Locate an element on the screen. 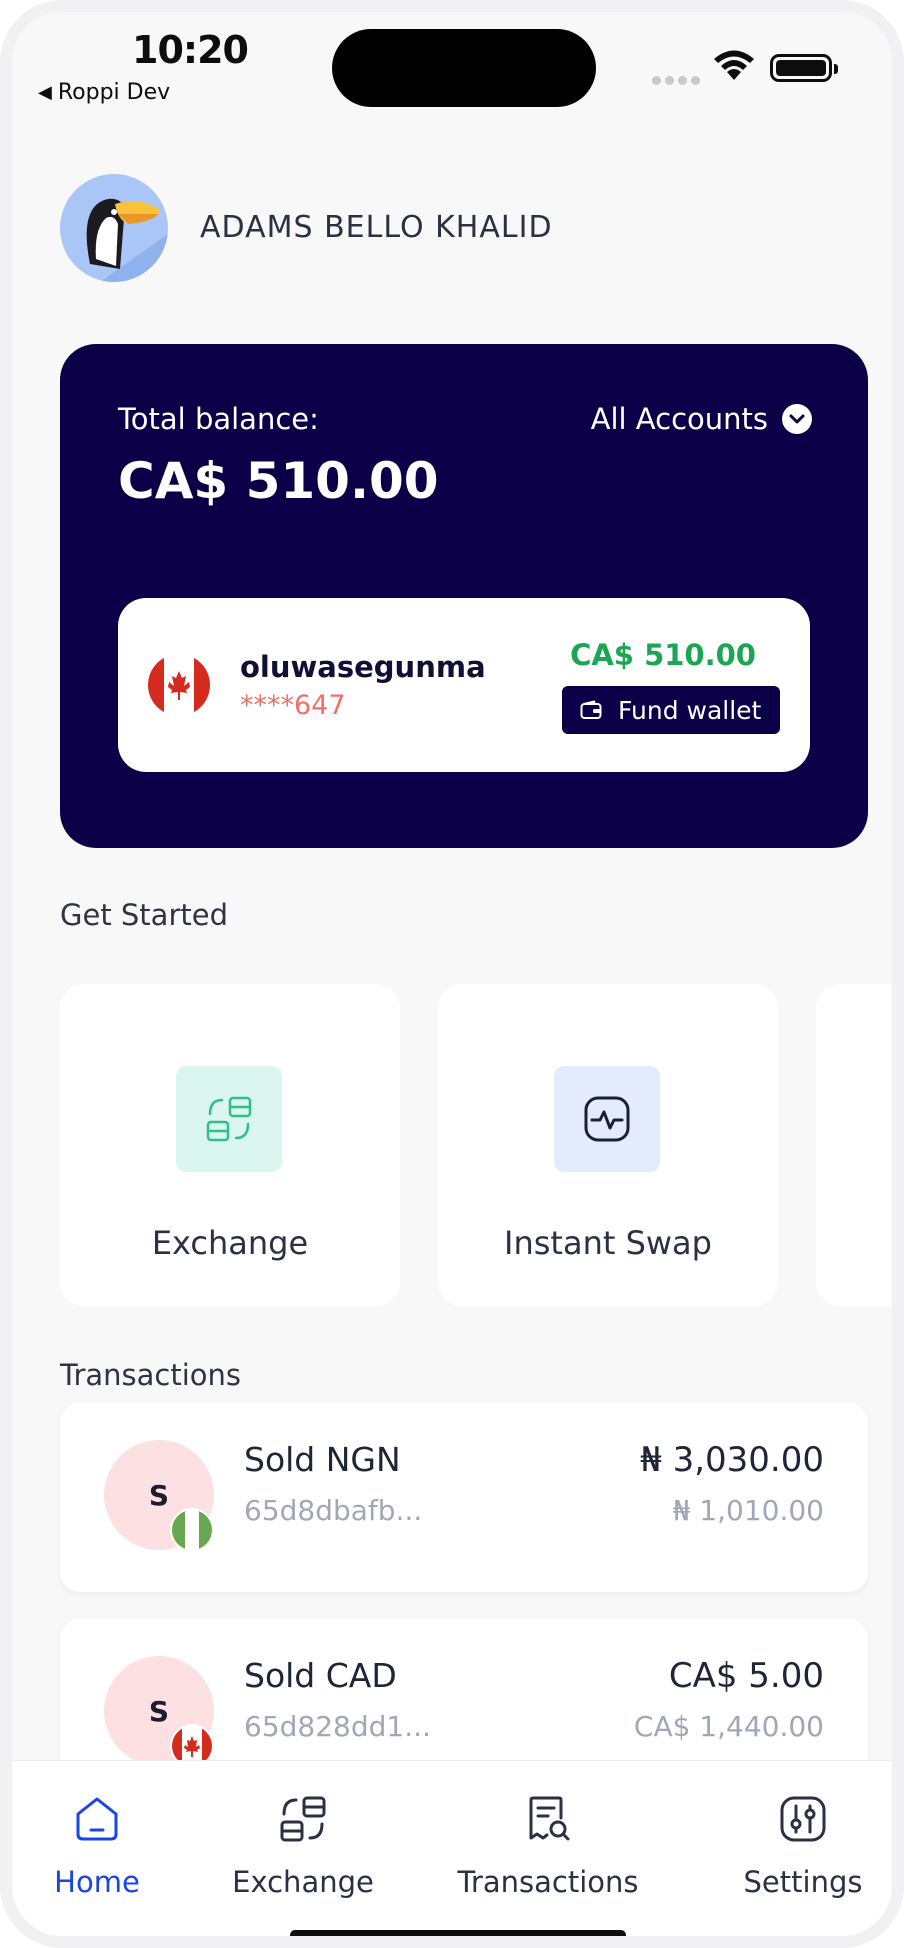  back-arrow-icon: ◀ is located at coordinates (45, 92).